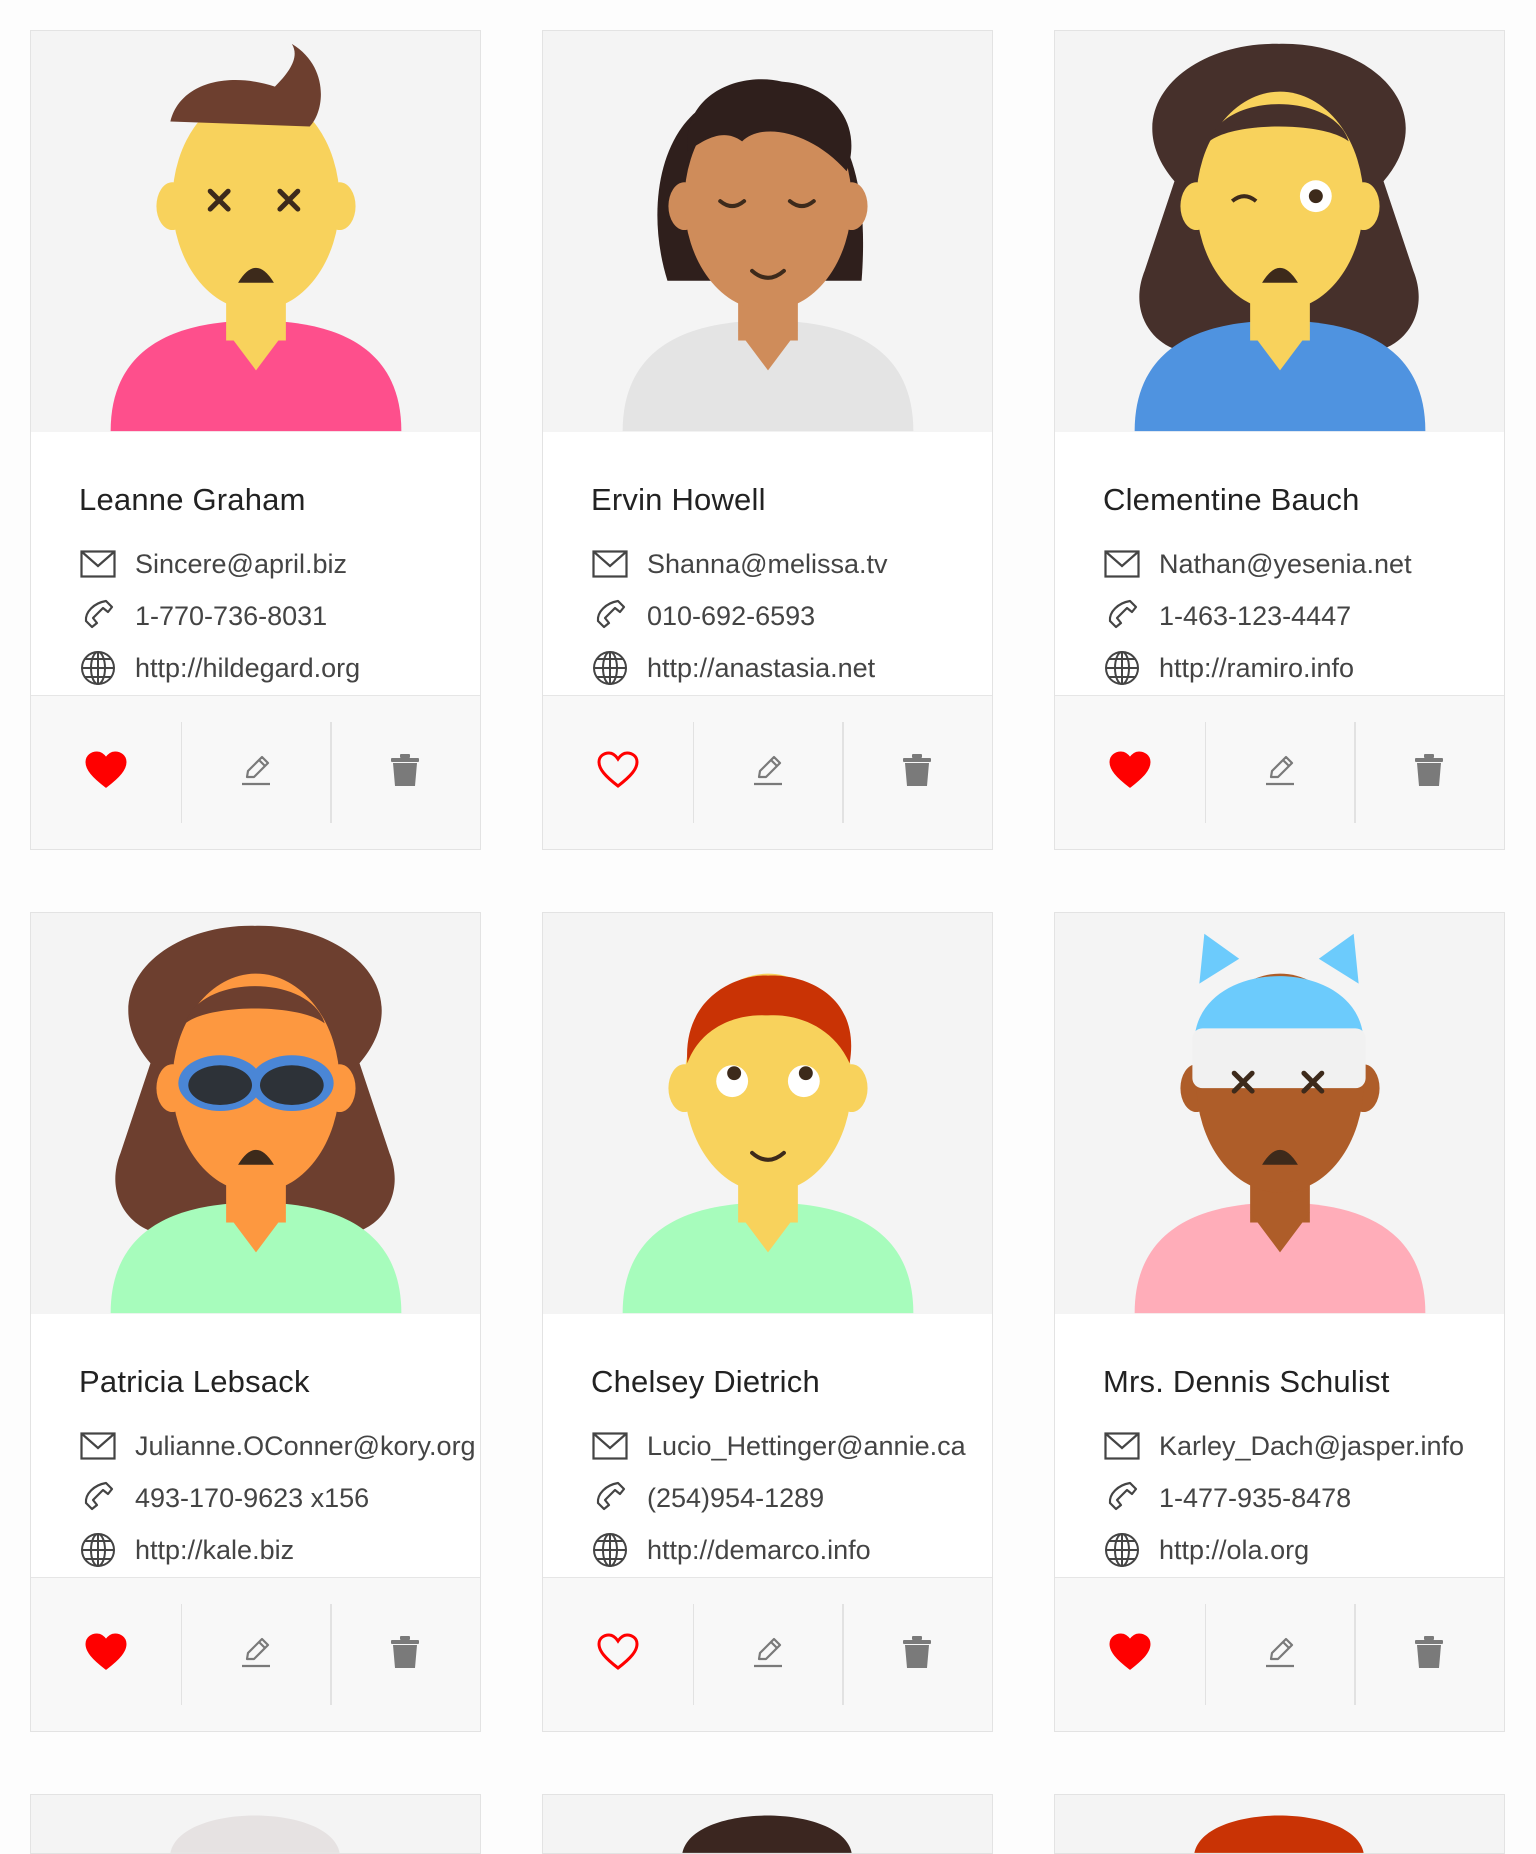  What do you see at coordinates (1255, 615) in the screenshot?
I see `user-phone: 1-463-123-4447` at bounding box center [1255, 615].